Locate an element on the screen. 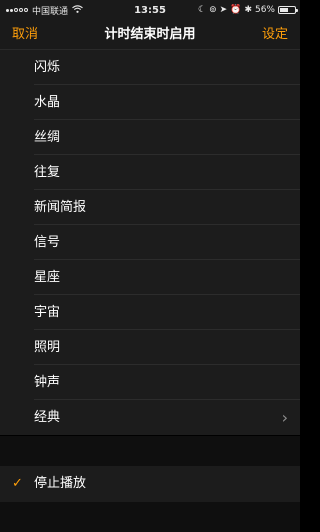 Image resolution: width=320 pixels, height=532 pixels. list-item-label: 往复 is located at coordinates (47, 172).